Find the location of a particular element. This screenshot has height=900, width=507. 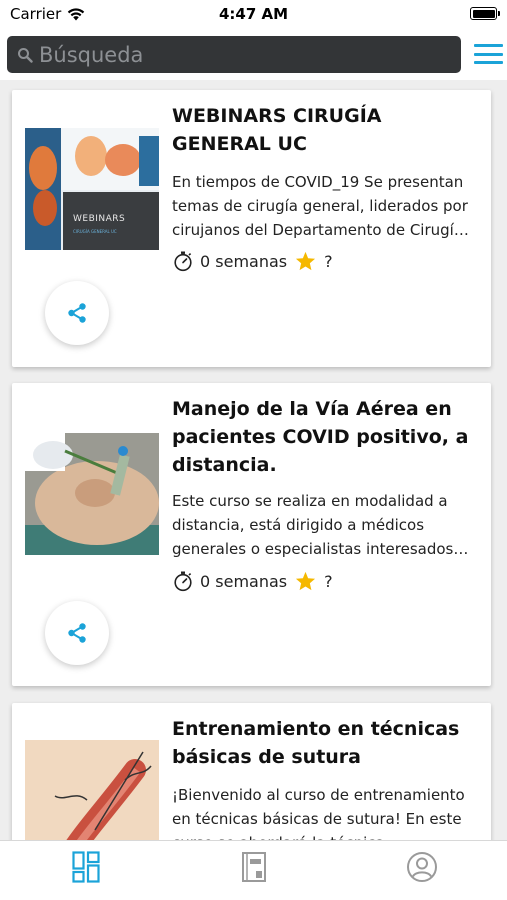

status-bar: Carrier 4:47 AM is located at coordinates (253, 14).